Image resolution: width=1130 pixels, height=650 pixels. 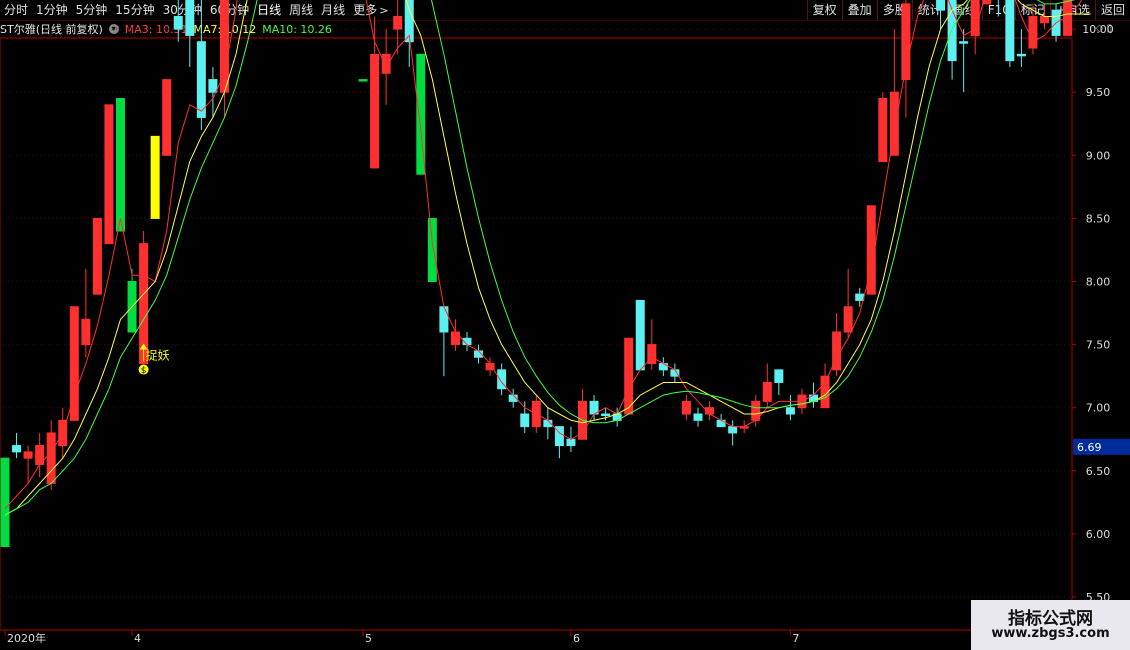 What do you see at coordinates (1050, 625) in the screenshot?
I see `watermark-logo: 指标公式网 www.zbgs3.com` at bounding box center [1050, 625].